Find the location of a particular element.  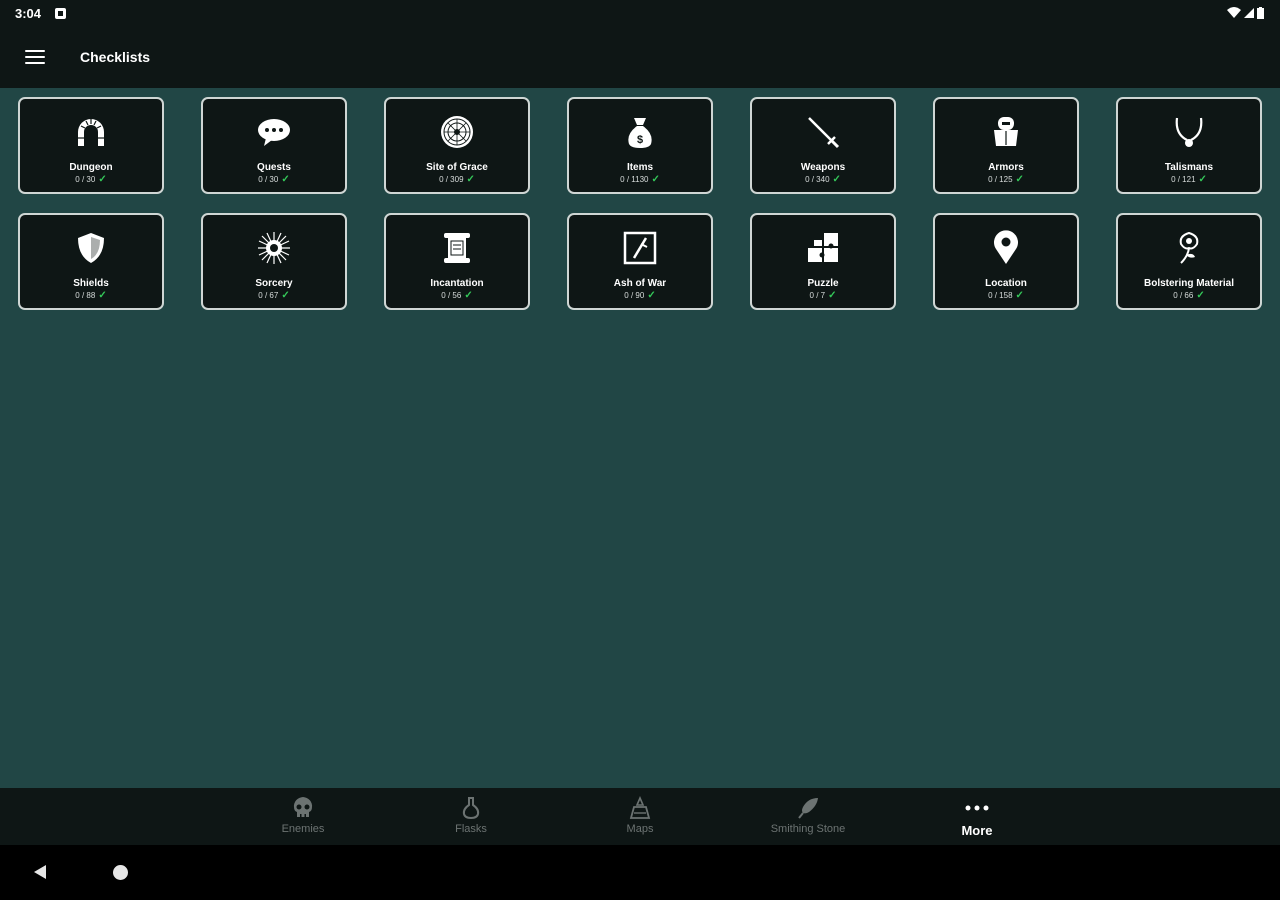

armor-icon is located at coordinates (1006, 132).